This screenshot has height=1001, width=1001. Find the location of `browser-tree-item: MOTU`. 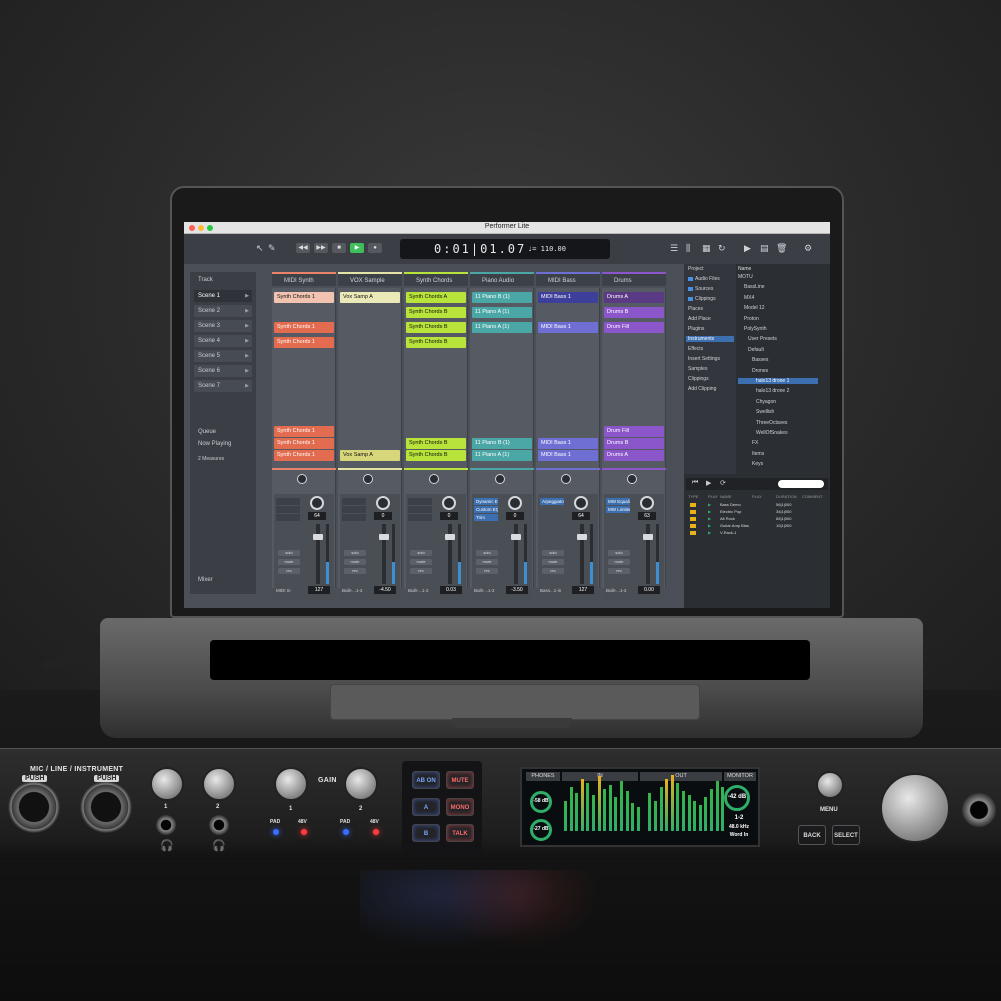

browser-tree-item: MOTU is located at coordinates (778, 277).